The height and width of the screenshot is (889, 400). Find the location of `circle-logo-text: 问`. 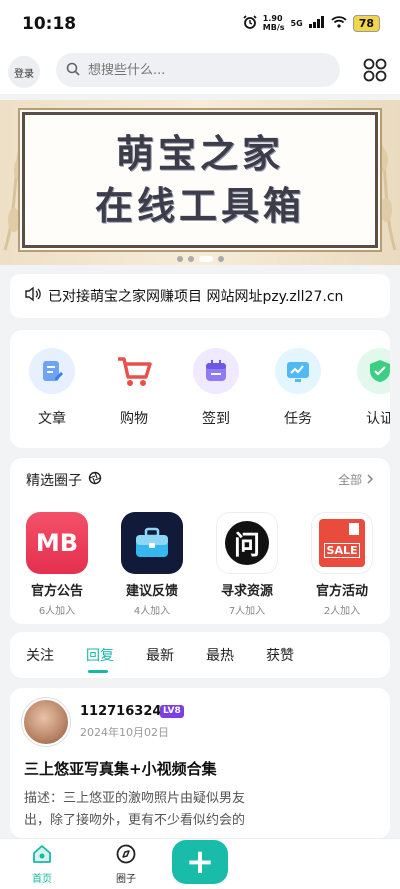

circle-logo-text: 问 is located at coordinates (246, 545).